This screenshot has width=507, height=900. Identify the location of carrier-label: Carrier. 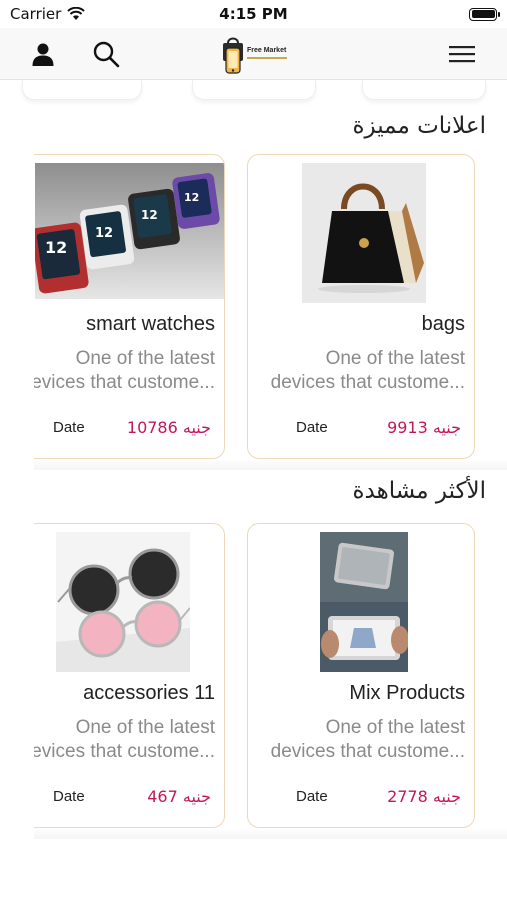
(36, 14).